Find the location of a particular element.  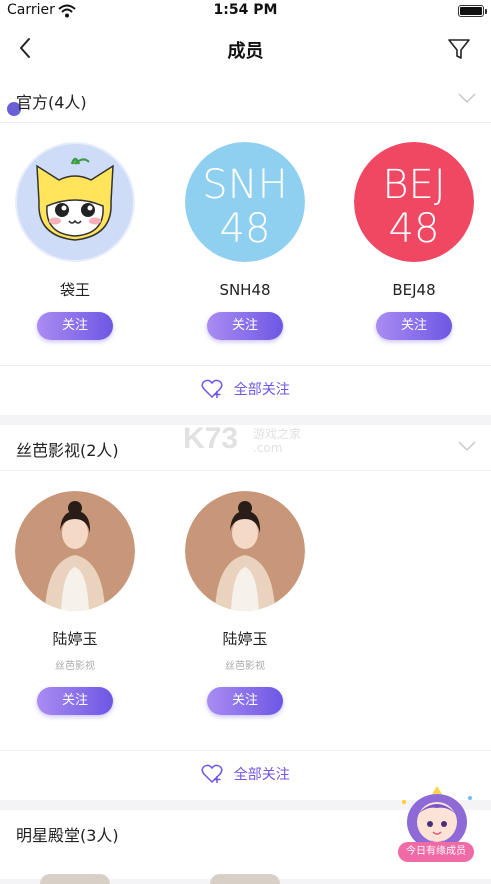

page-title: 成员 is located at coordinates (245, 51).